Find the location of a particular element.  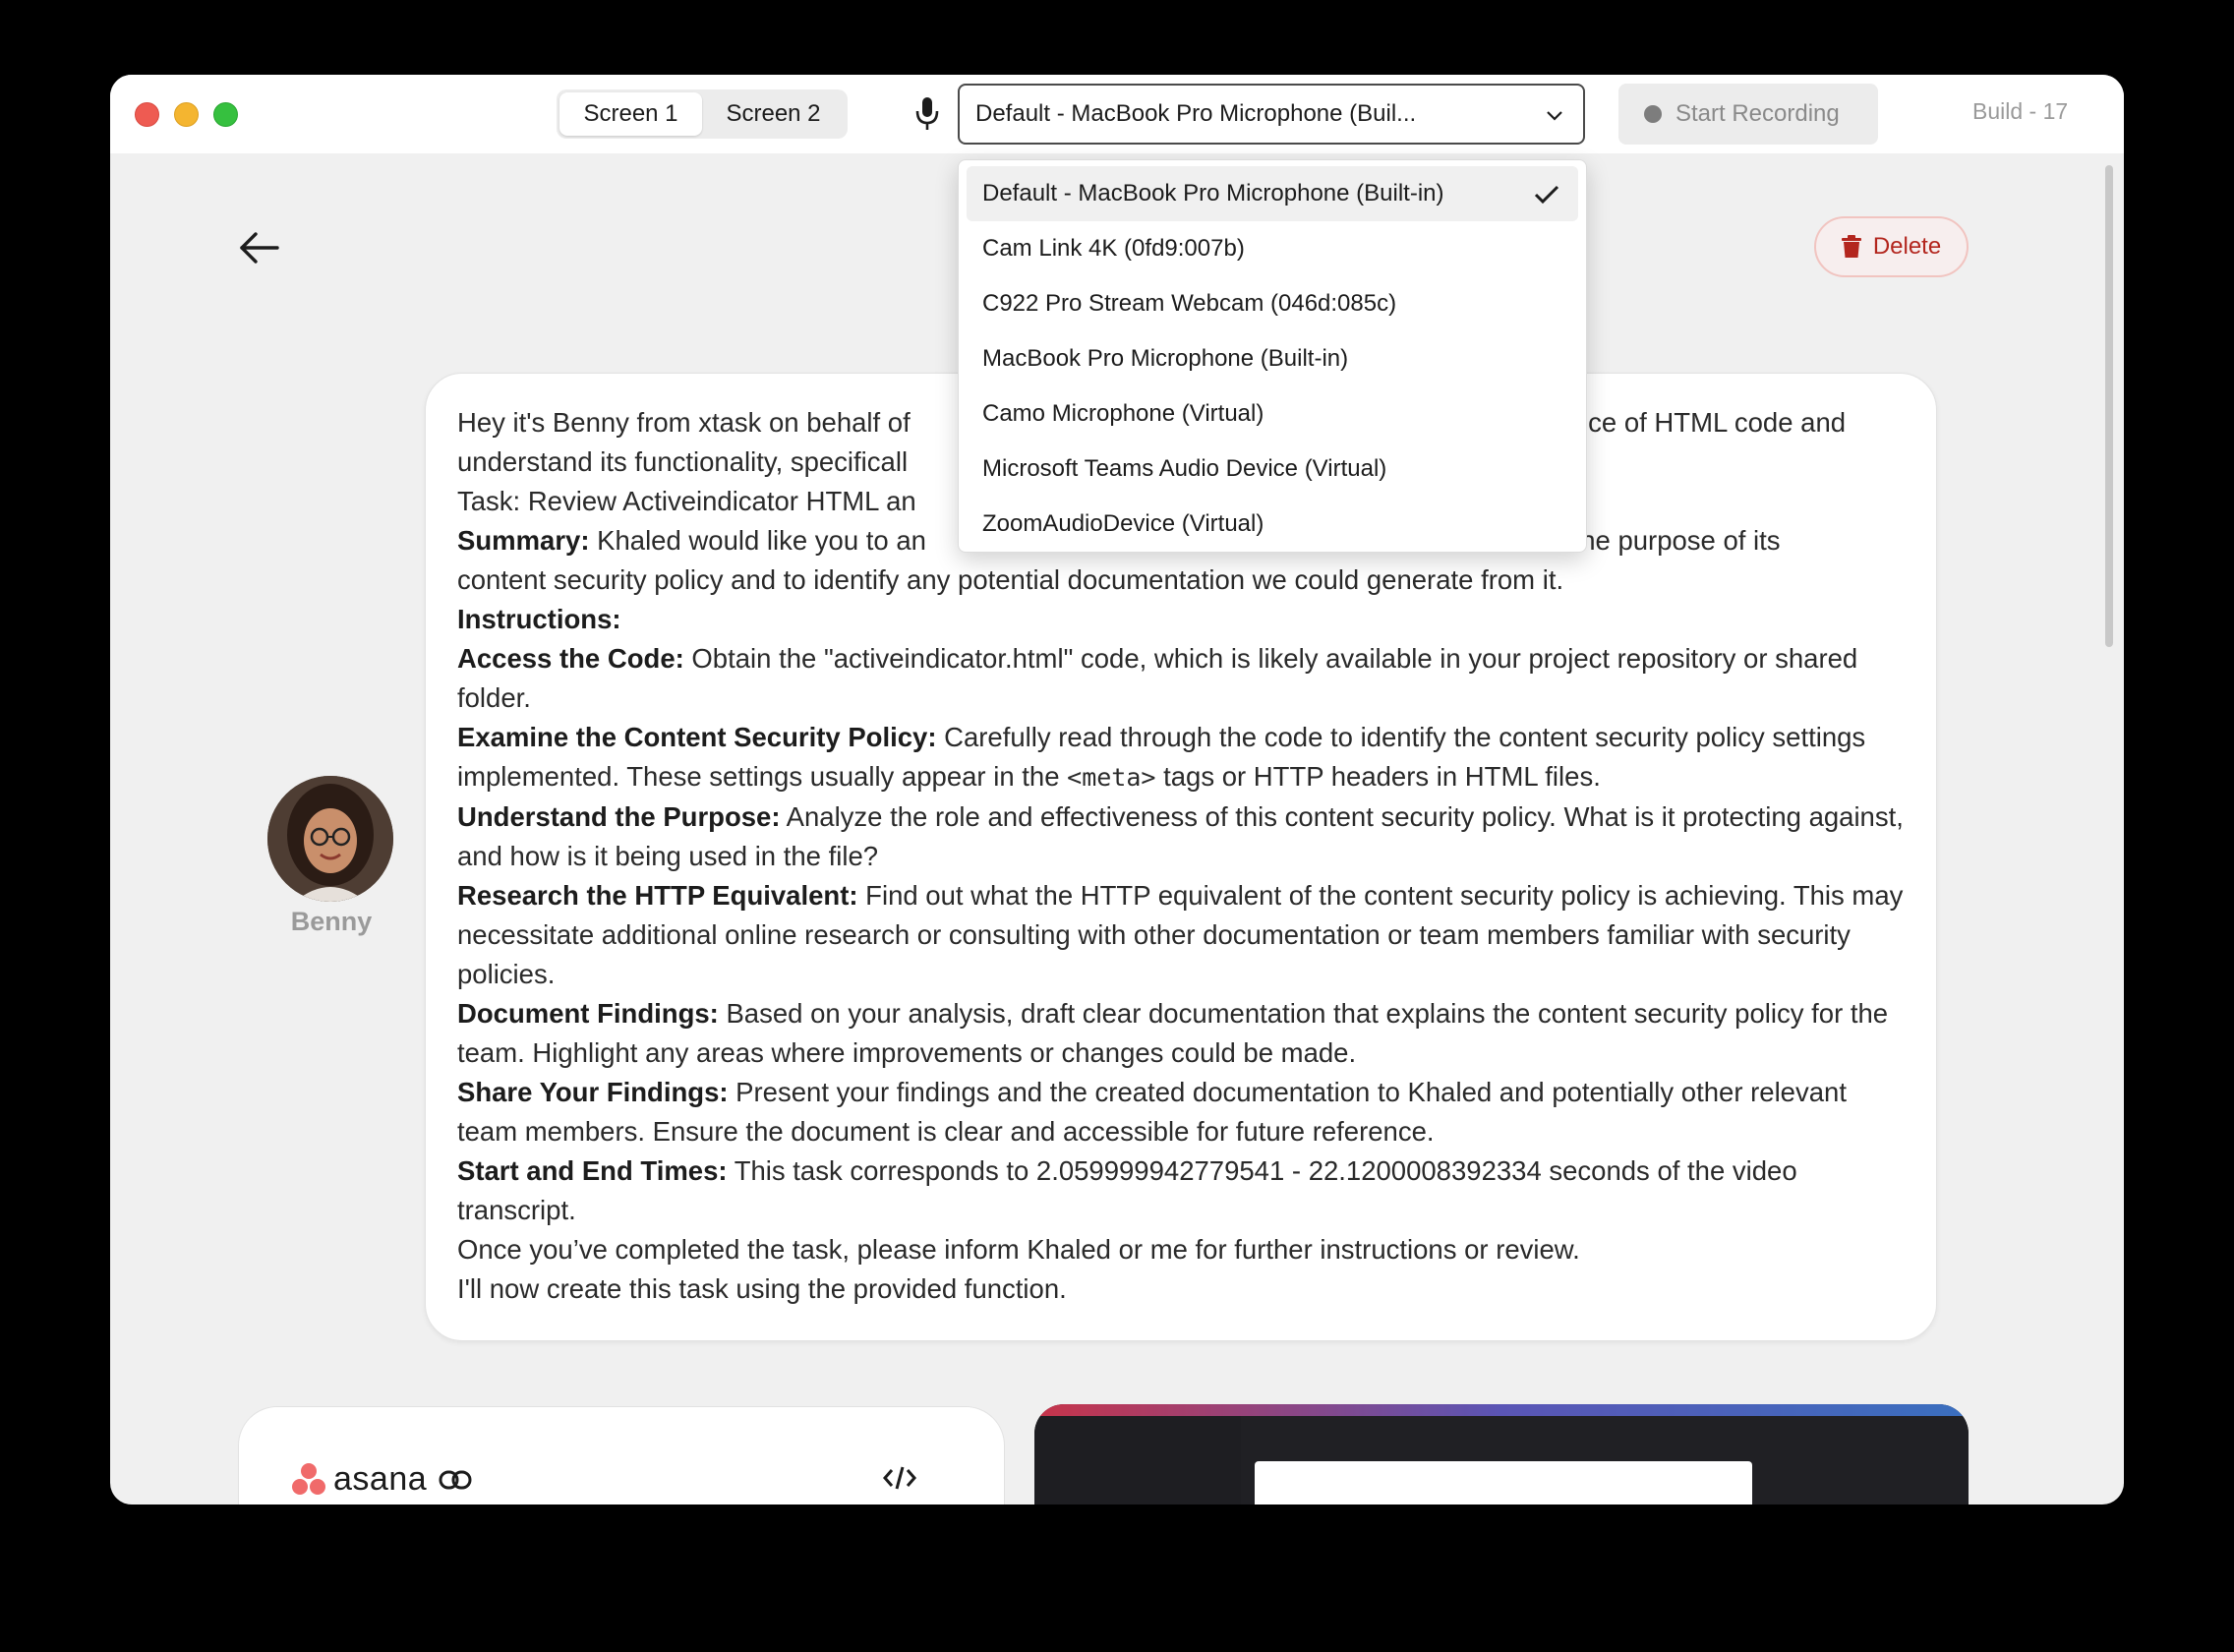

code-icon is located at coordinates (900, 1478).